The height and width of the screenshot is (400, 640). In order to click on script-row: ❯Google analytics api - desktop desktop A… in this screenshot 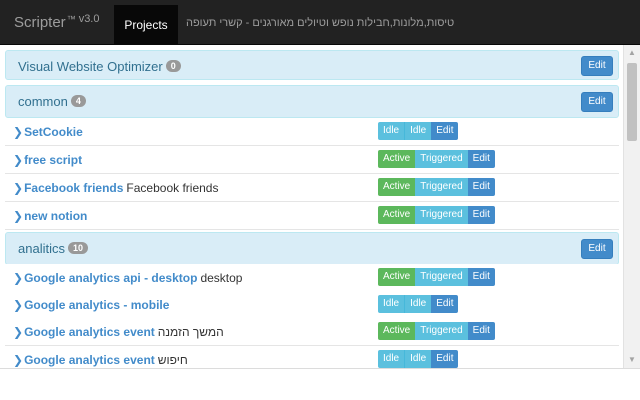, I will do `click(312, 278)`.